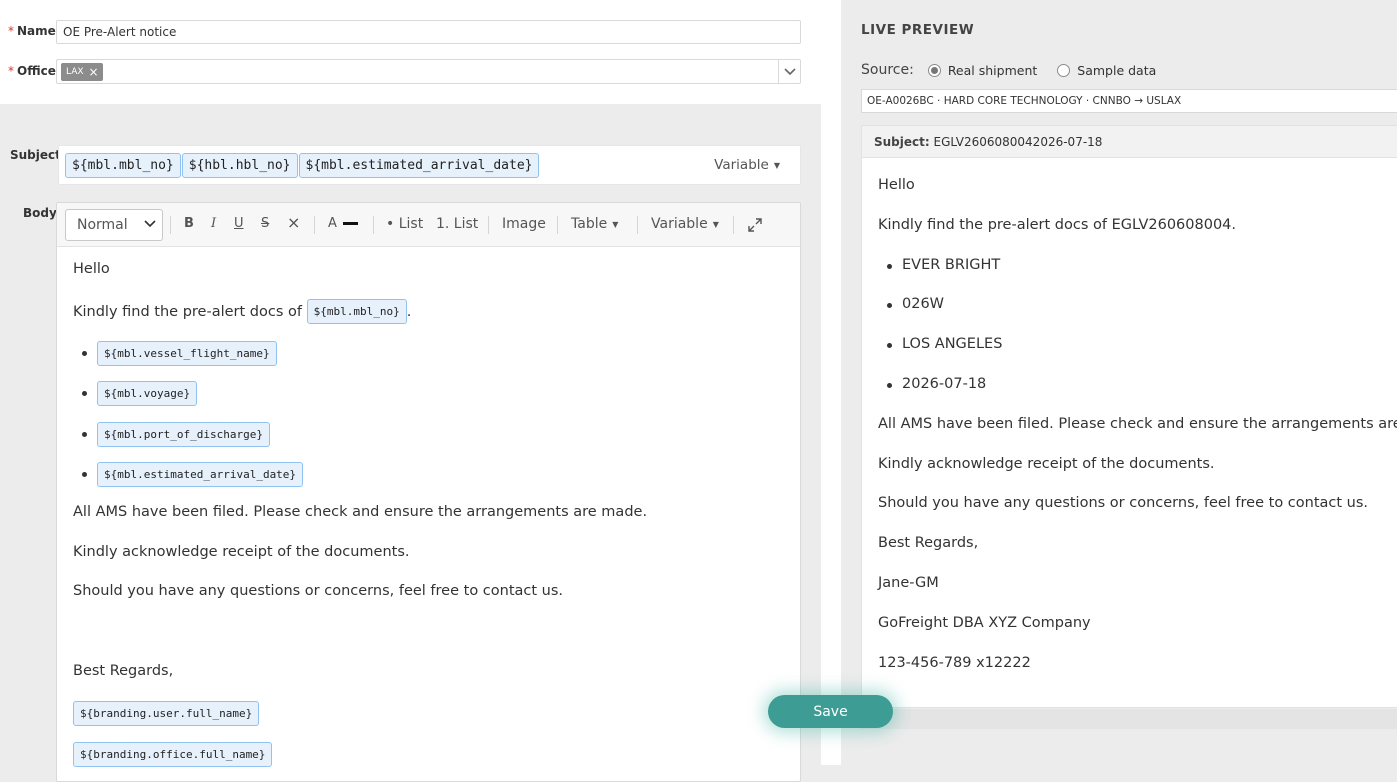  What do you see at coordinates (428, 32) in the screenshot?
I see `name-input: OE Pre-Alert notice` at bounding box center [428, 32].